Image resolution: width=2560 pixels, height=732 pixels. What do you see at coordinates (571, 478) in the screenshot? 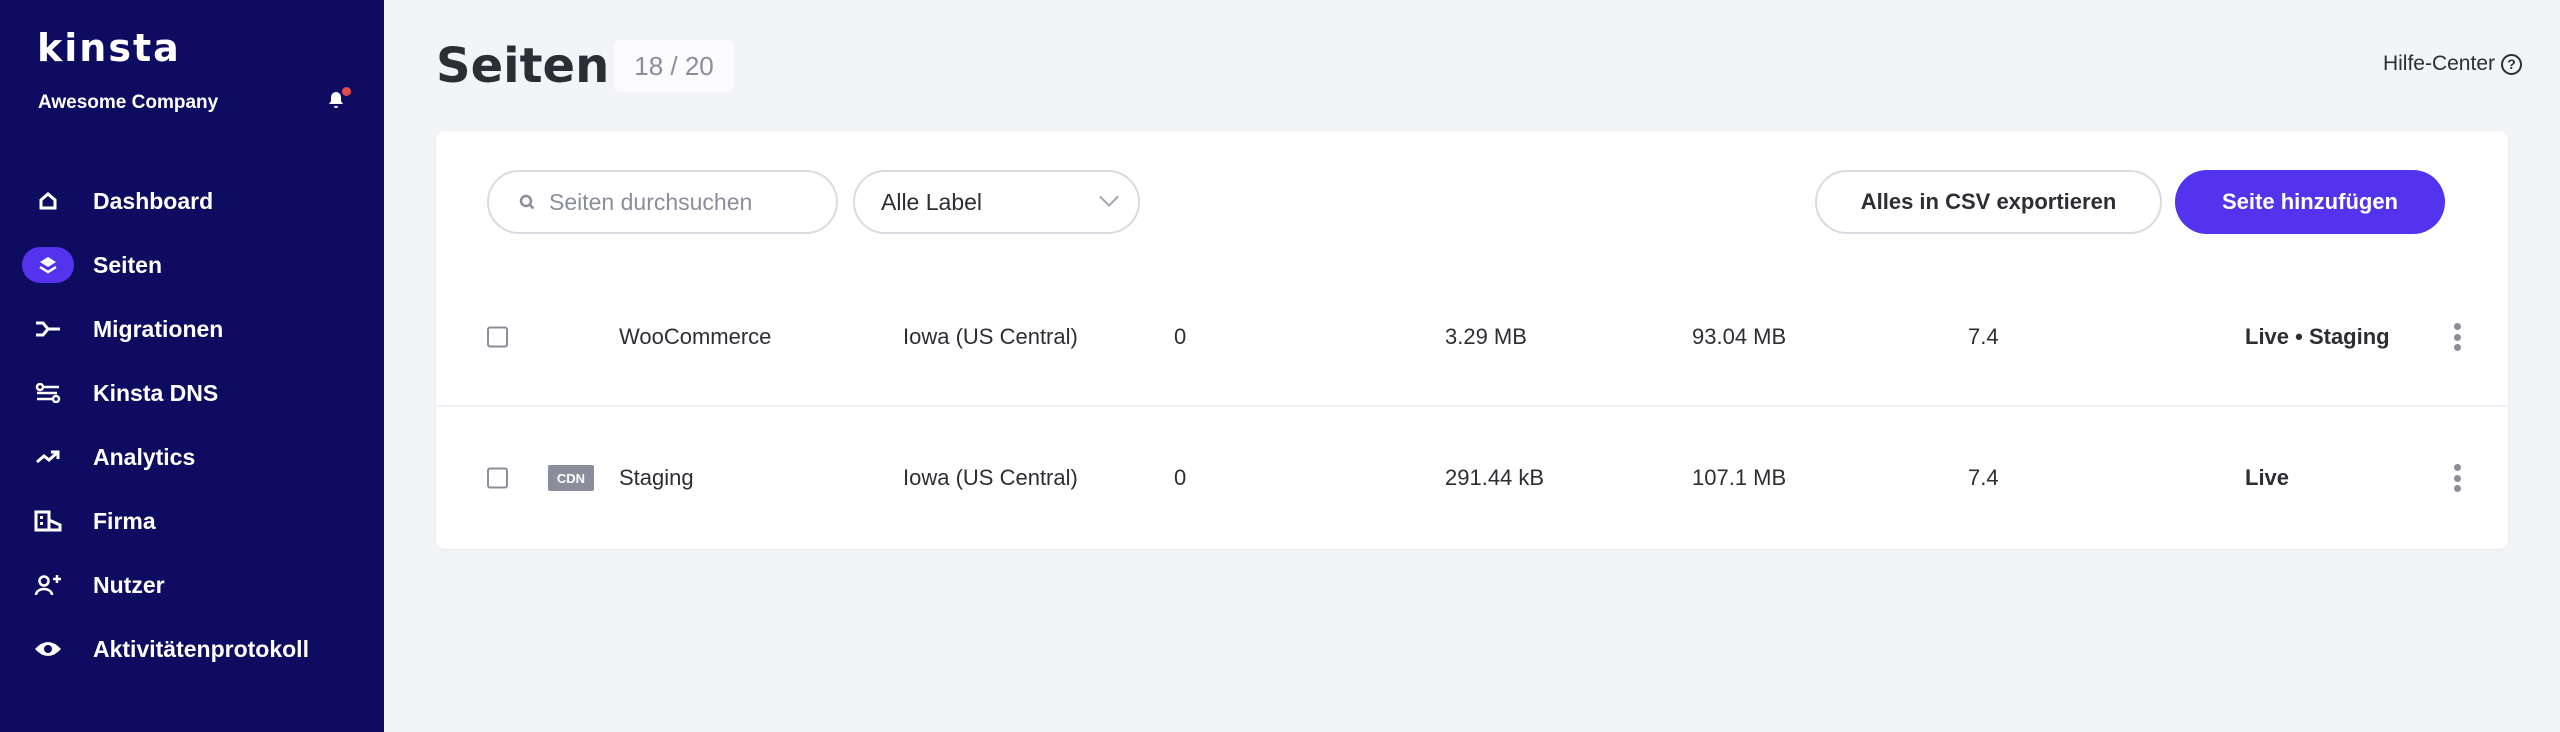
I see `cdn-badge: CDN` at bounding box center [571, 478].